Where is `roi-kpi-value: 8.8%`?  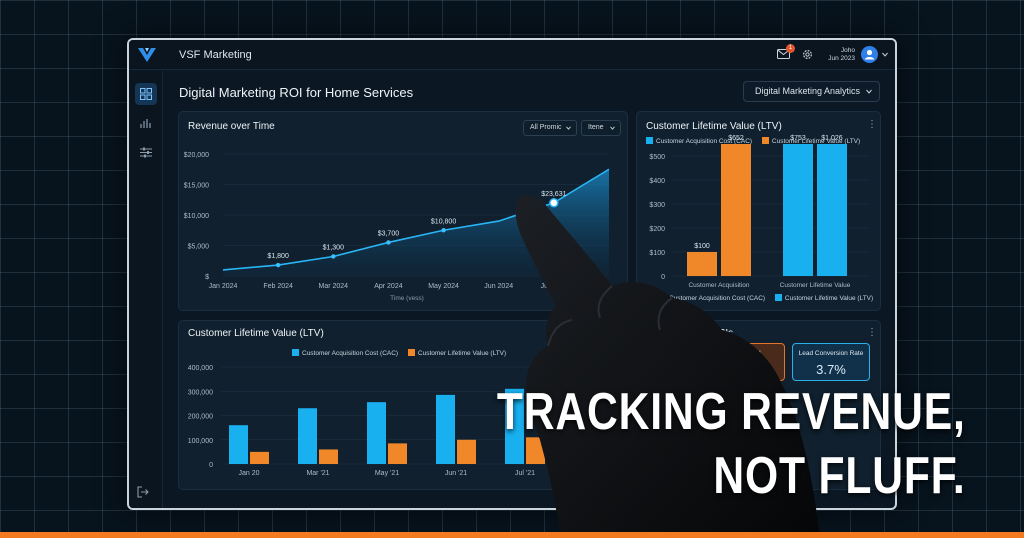 roi-kpi-value: 8.8% is located at coordinates (755, 369).